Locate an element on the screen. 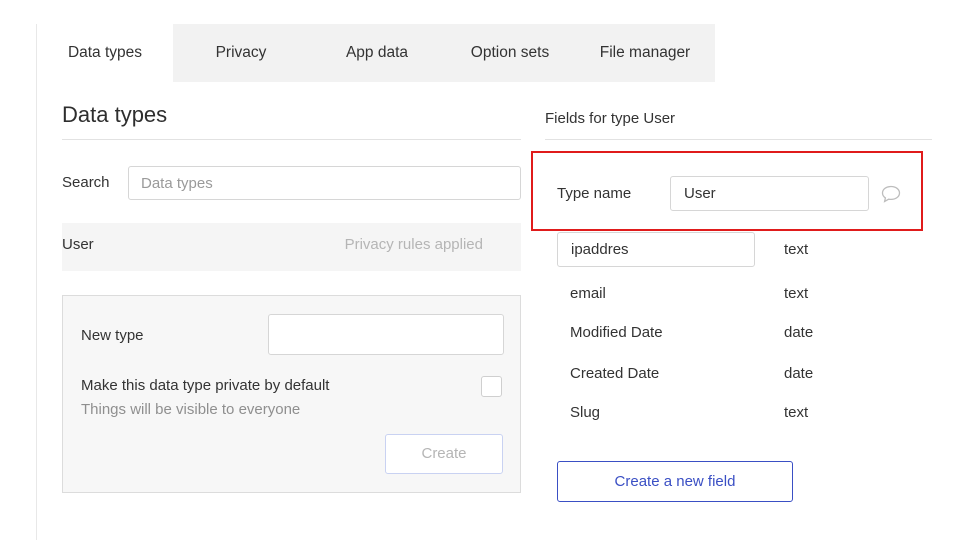 The image size is (960, 540). fields-panel-title: Fields for type User is located at coordinates (610, 118).